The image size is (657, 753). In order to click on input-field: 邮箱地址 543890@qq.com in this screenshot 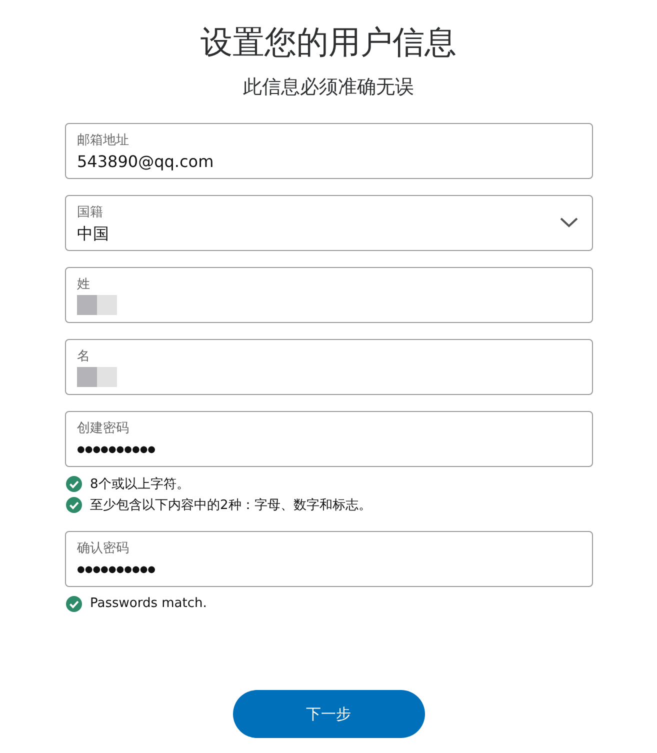, I will do `click(329, 151)`.